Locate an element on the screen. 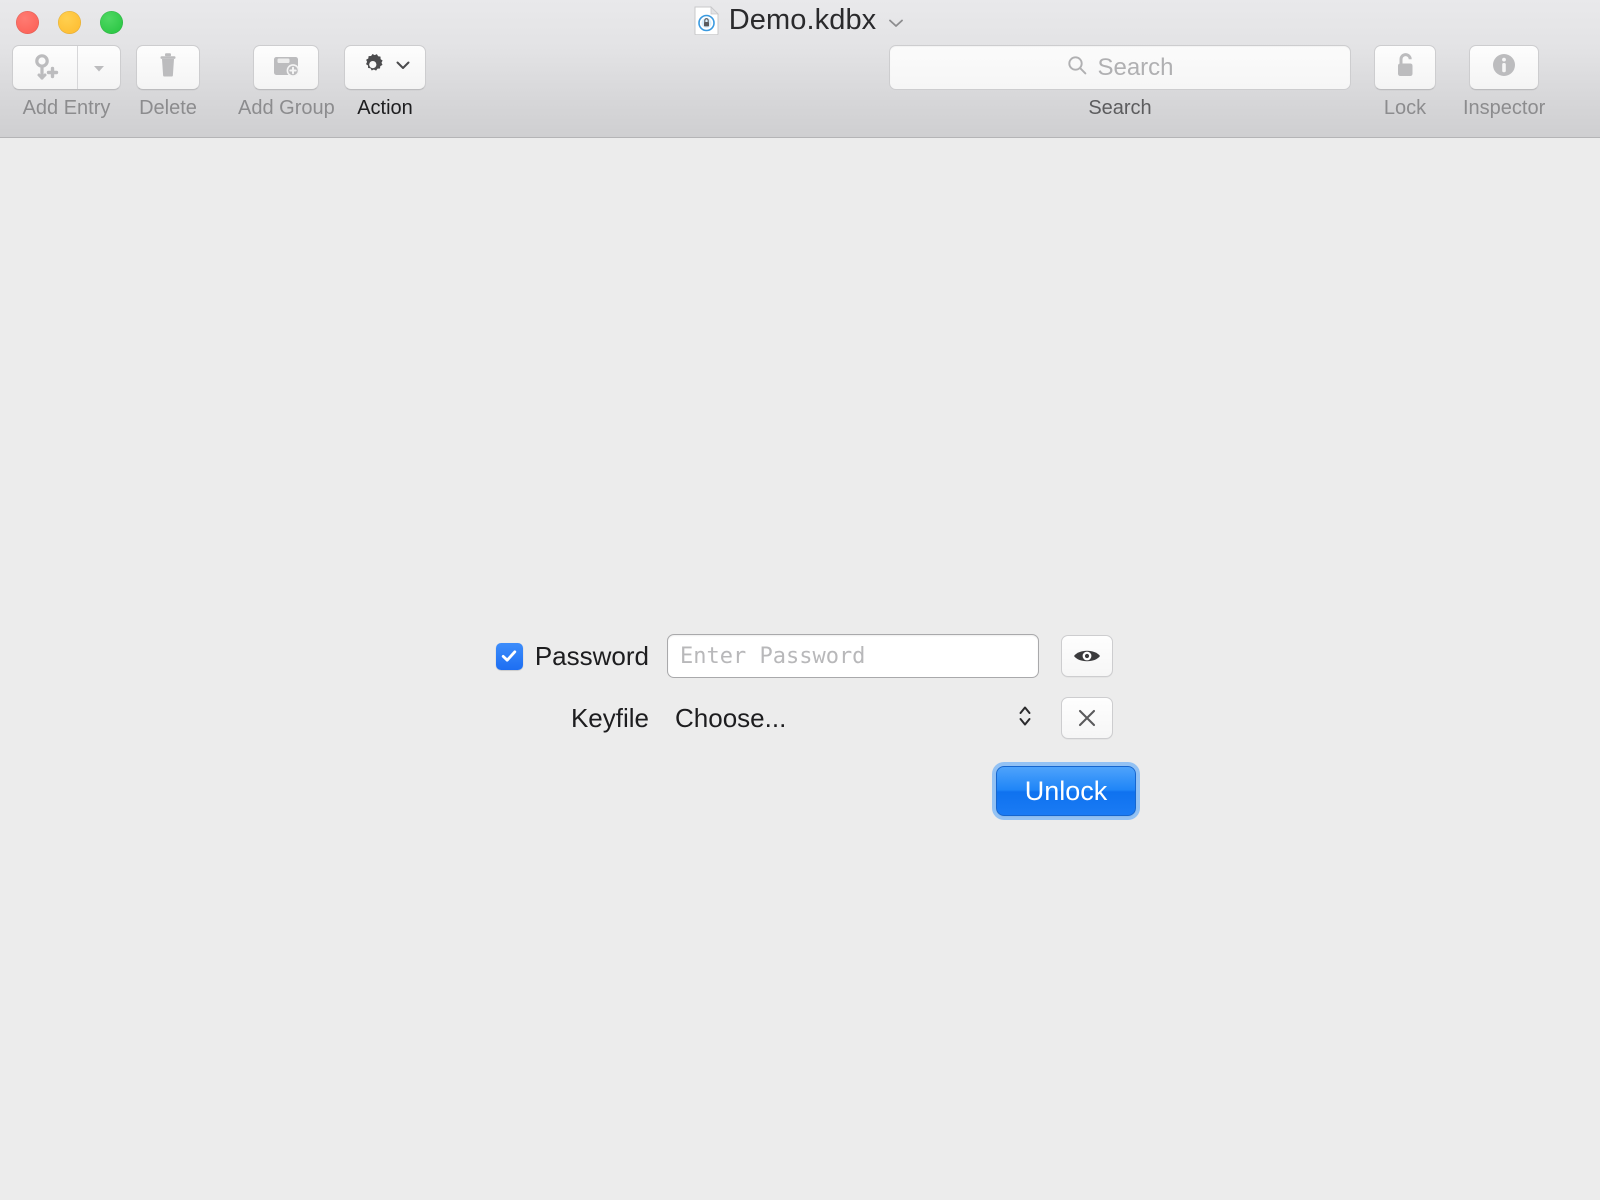 Image resolution: width=1600 pixels, height=1200 pixels. minimize-window-button is located at coordinates (69, 22).